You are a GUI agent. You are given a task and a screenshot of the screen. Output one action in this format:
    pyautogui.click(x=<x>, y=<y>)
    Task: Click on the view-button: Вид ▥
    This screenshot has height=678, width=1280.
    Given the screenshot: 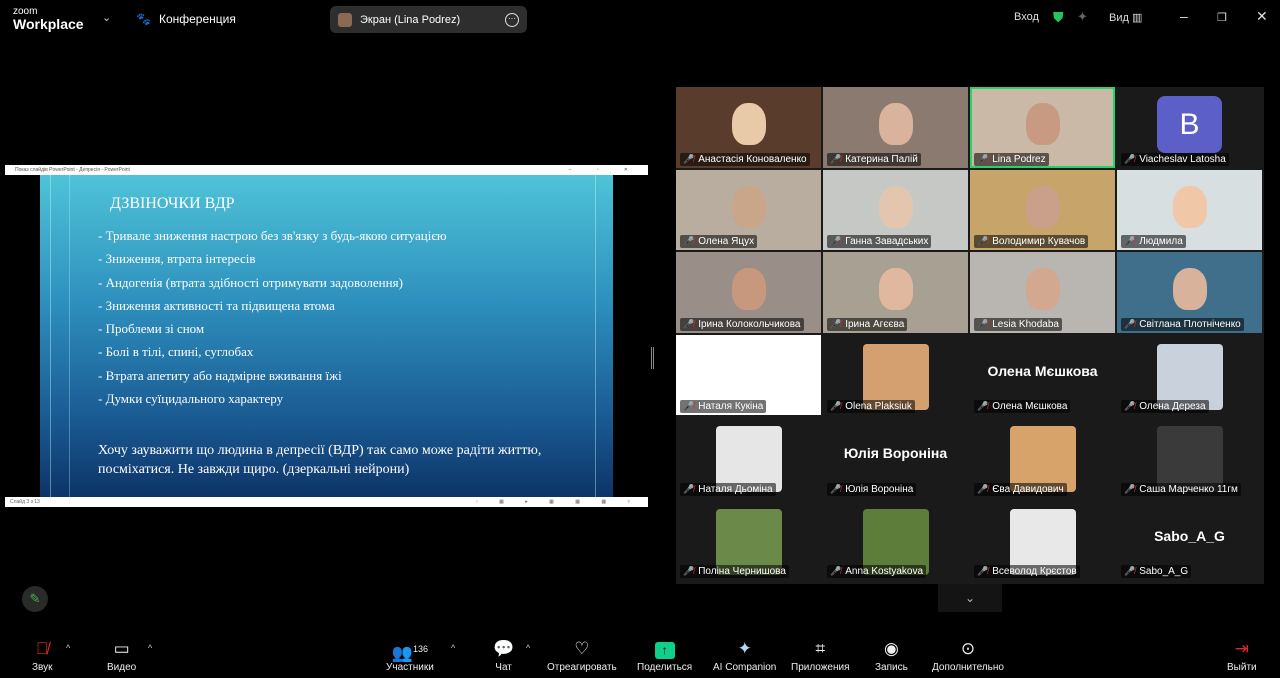 What is the action you would take?
    pyautogui.click(x=1125, y=17)
    